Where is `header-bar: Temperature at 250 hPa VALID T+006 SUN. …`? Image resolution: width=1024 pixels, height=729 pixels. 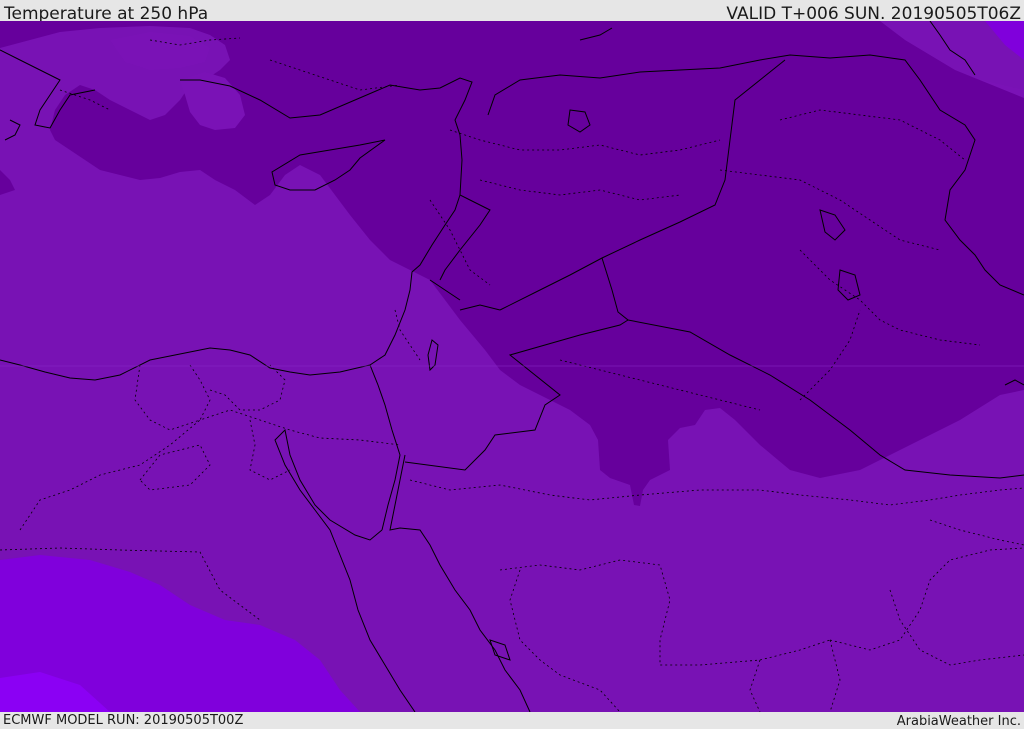
header-bar: Temperature at 250 hPa VALID T+006 SUN. … is located at coordinates (512, 12).